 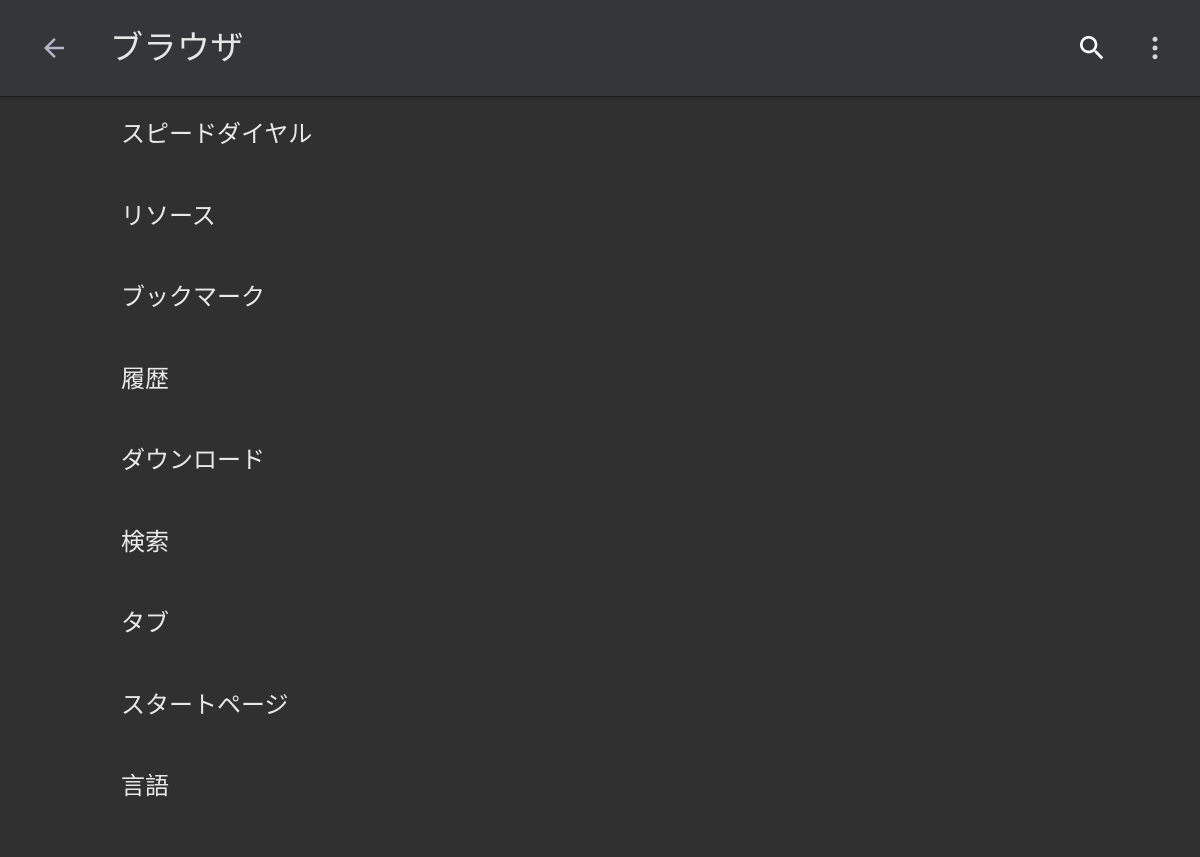 I want to click on settings-item-label: 履歴, so click(x=145, y=378).